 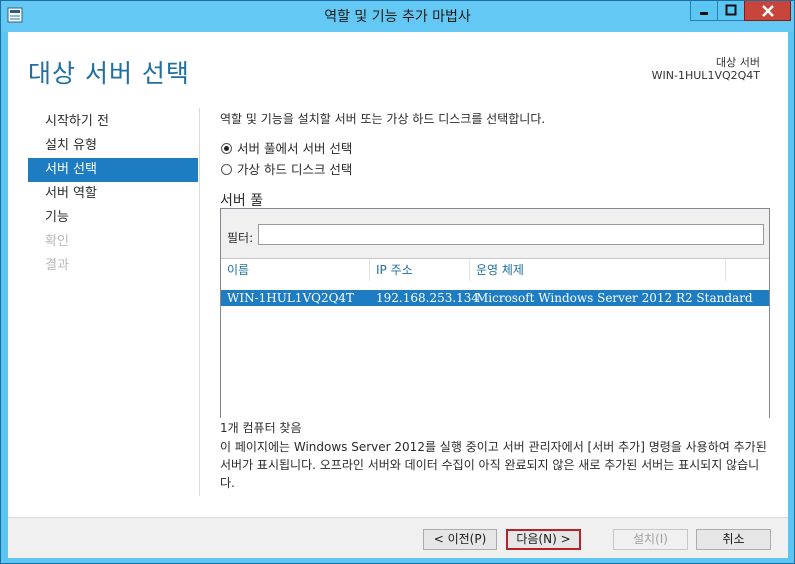 I want to click on nav-item-server-roles: 서버 역할, so click(x=113, y=194).